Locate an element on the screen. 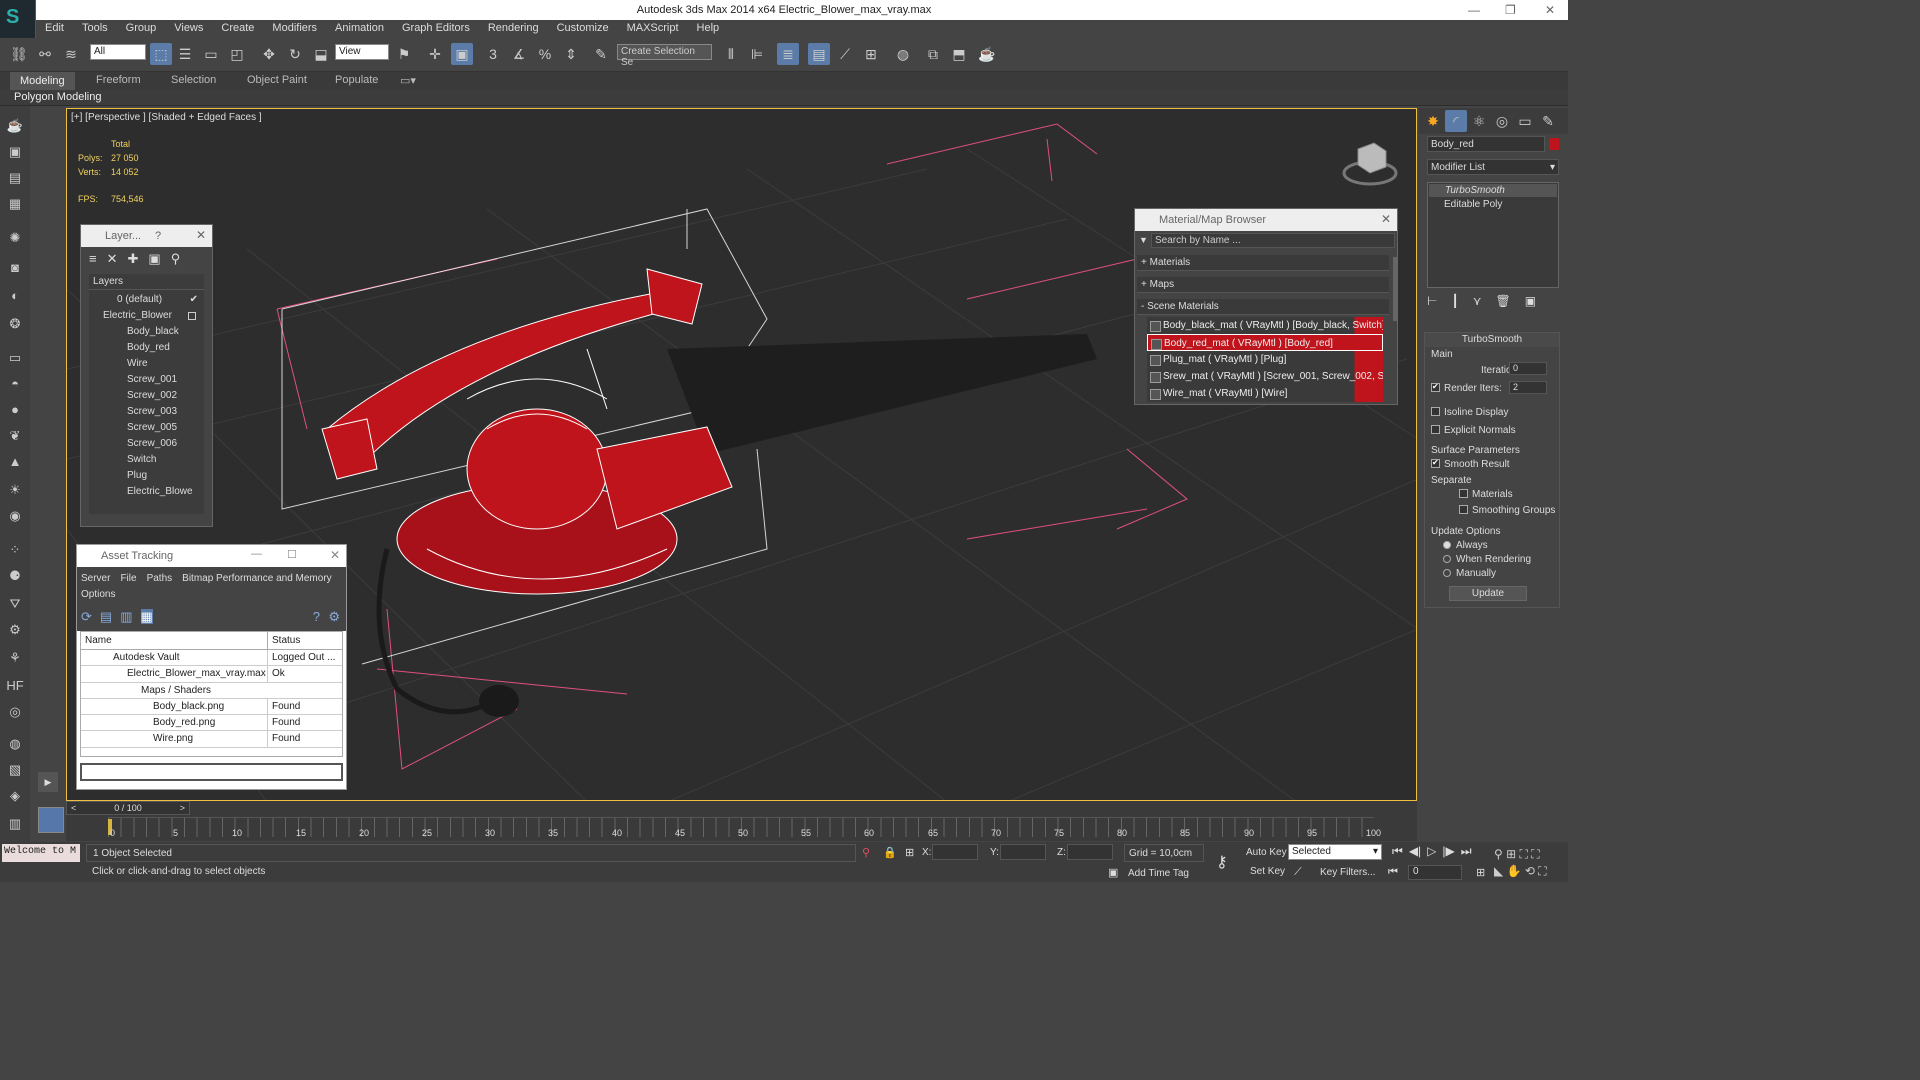 Image resolution: width=1920 pixels, height=1080 pixels. section-scene-materials: - Scene Materials is located at coordinates (1263, 307).